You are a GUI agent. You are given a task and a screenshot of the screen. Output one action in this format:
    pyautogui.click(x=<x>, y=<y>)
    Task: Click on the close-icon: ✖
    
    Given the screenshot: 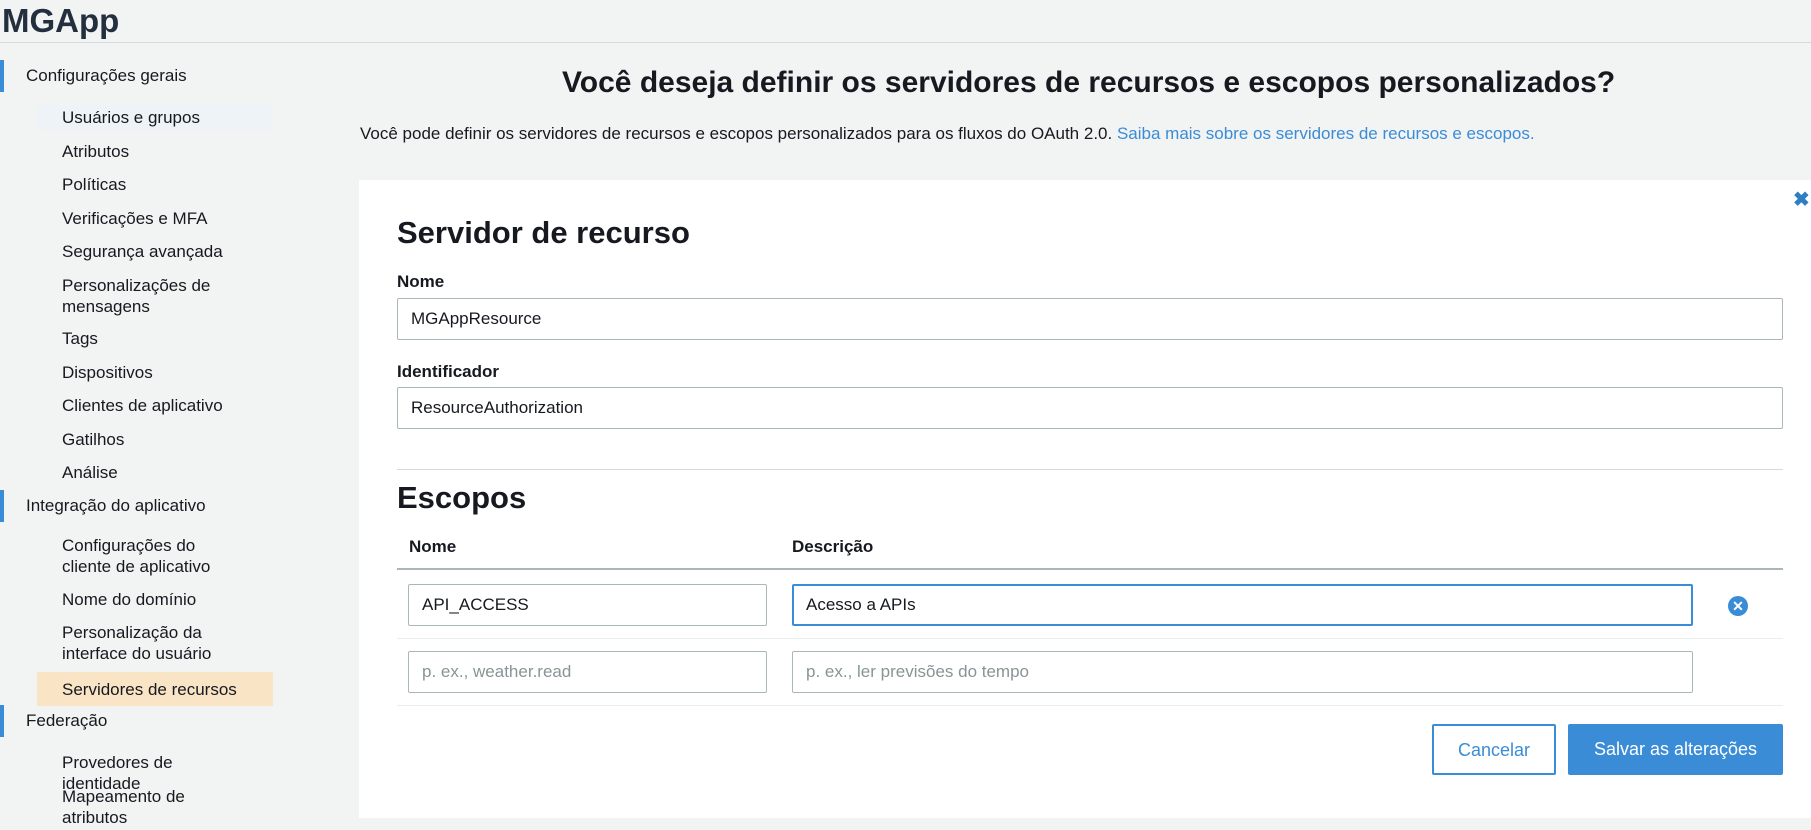 What is the action you would take?
    pyautogui.click(x=1801, y=200)
    